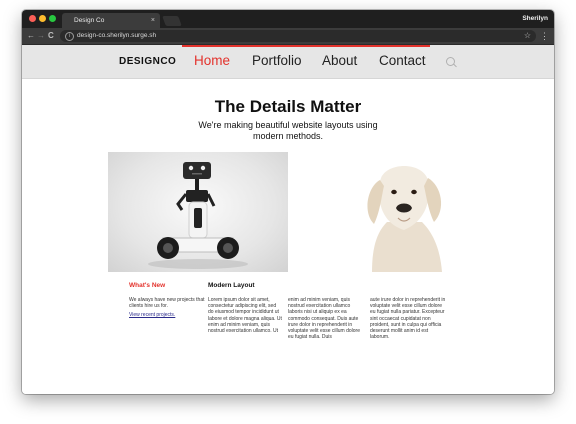  What do you see at coordinates (288, 106) in the screenshot?
I see `page-title: The Details Matter` at bounding box center [288, 106].